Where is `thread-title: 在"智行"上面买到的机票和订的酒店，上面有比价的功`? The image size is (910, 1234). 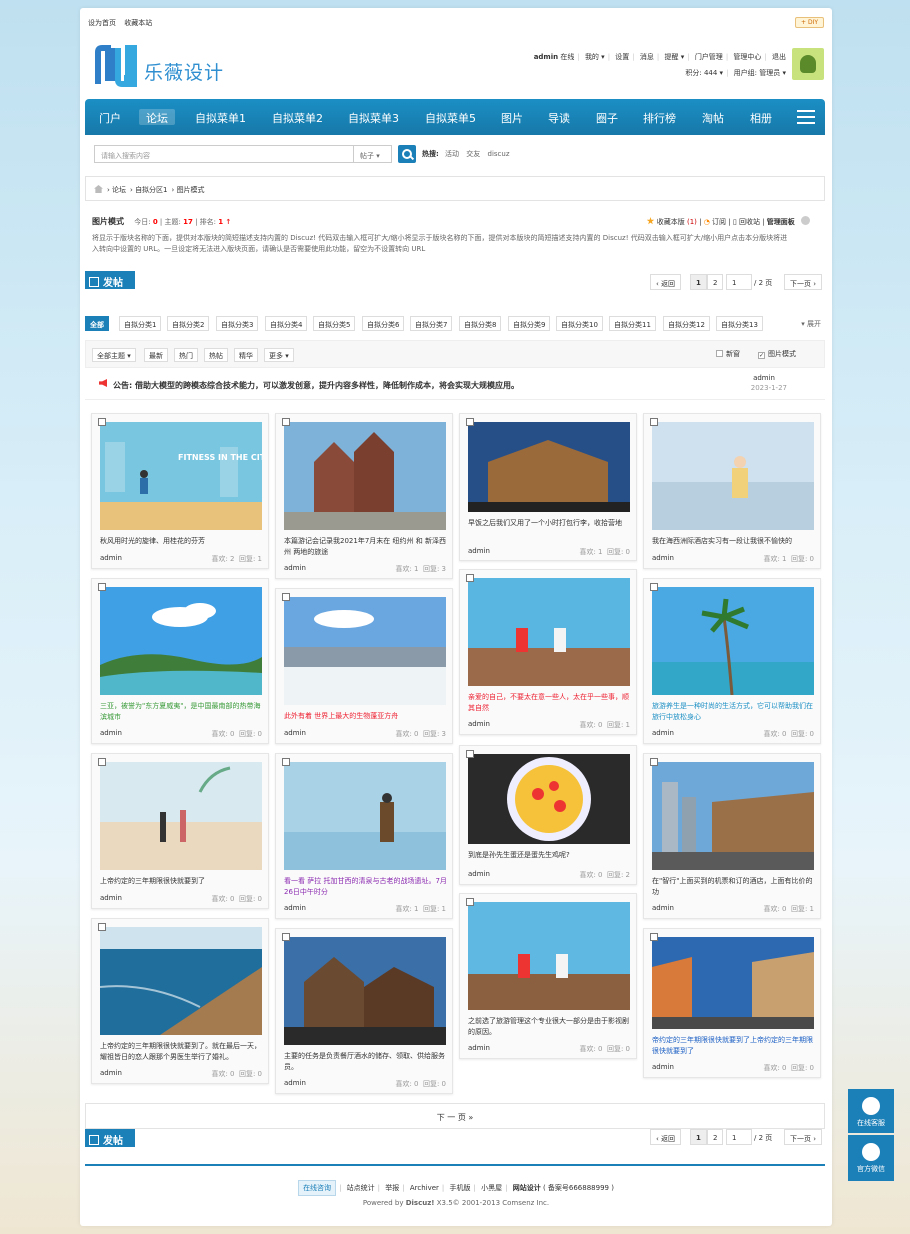
thread-title: 在"智行"上面买到的机票和订的酒店，上面有比价的功 is located at coordinates (734, 887).